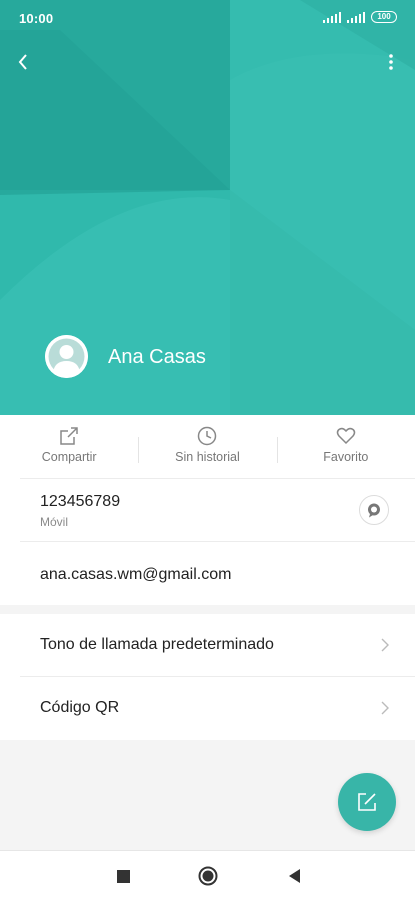 This screenshot has width=415, height=900. I want to click on recents-button, so click(123, 876).